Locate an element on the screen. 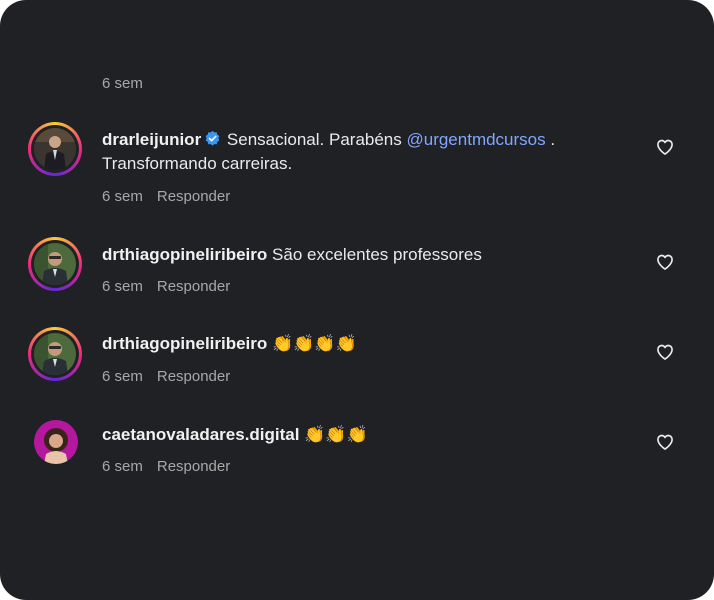  comment-text-part: São excelentes professores is located at coordinates (377, 254).